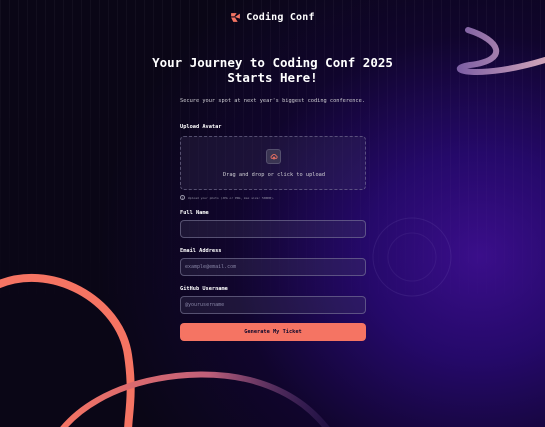 The height and width of the screenshot is (427, 545). Describe the element at coordinates (273, 332) in the screenshot. I see `generate-ticket-button: Generate My Ticket` at that location.